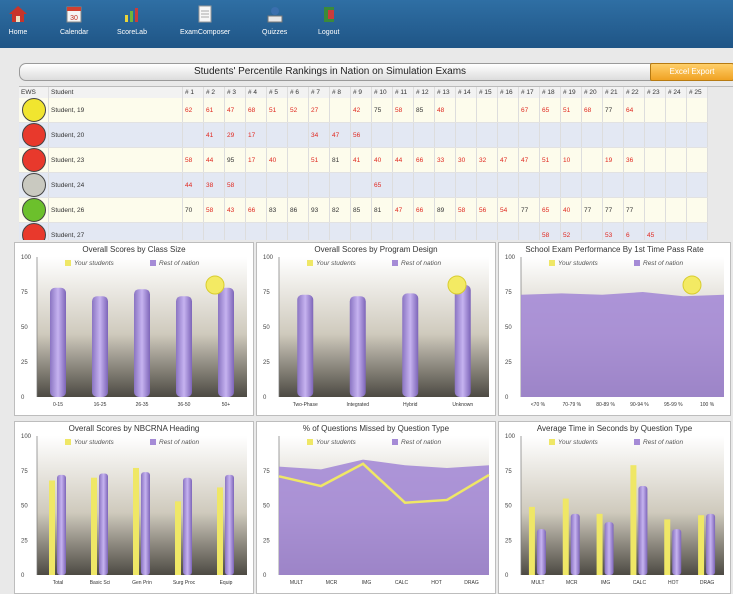 This screenshot has height=594, width=733. What do you see at coordinates (205, 20) in the screenshot?
I see `nav-examcomposer: ExamComposer` at bounding box center [205, 20].